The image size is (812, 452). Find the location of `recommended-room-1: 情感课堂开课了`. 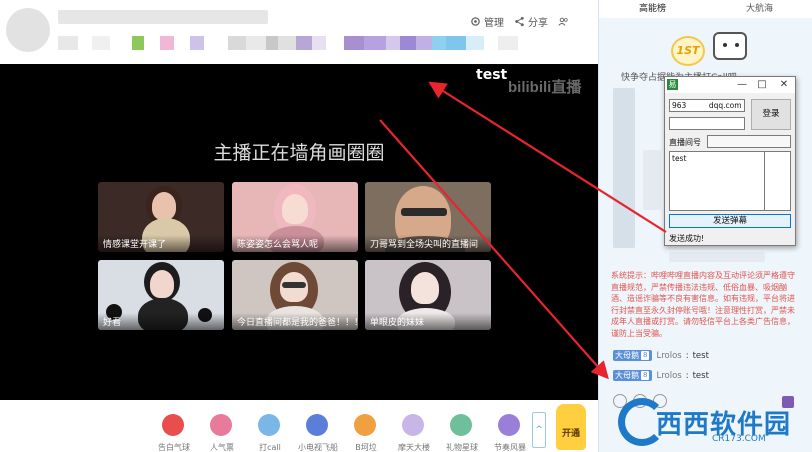

recommended-room-1: 情感课堂开课了 is located at coordinates (161, 217).